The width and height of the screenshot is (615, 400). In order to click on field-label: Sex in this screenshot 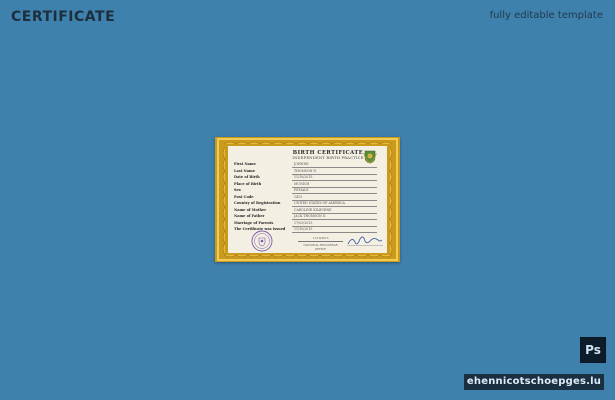, I will do `click(237, 190)`.